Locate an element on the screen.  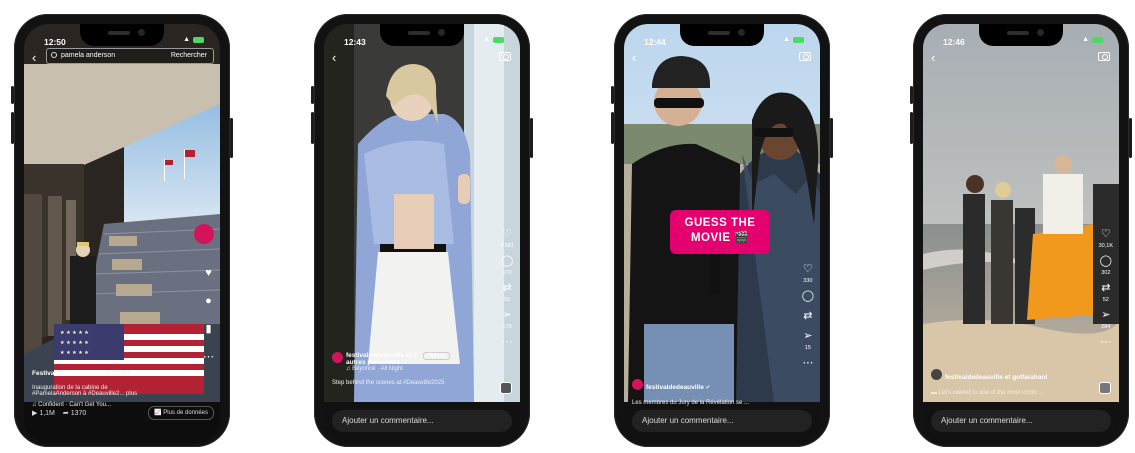
comments-count: 170 is located at coordinates (507, 273).